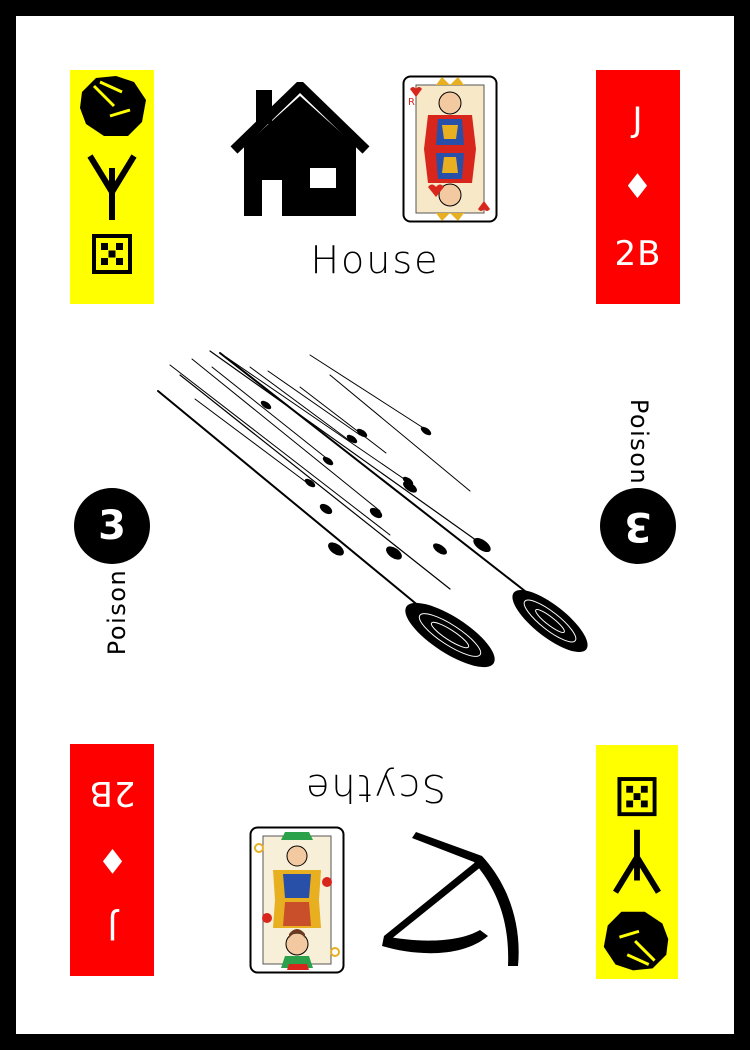  I want to click on queen-card-icon: R, so click(450, 149).